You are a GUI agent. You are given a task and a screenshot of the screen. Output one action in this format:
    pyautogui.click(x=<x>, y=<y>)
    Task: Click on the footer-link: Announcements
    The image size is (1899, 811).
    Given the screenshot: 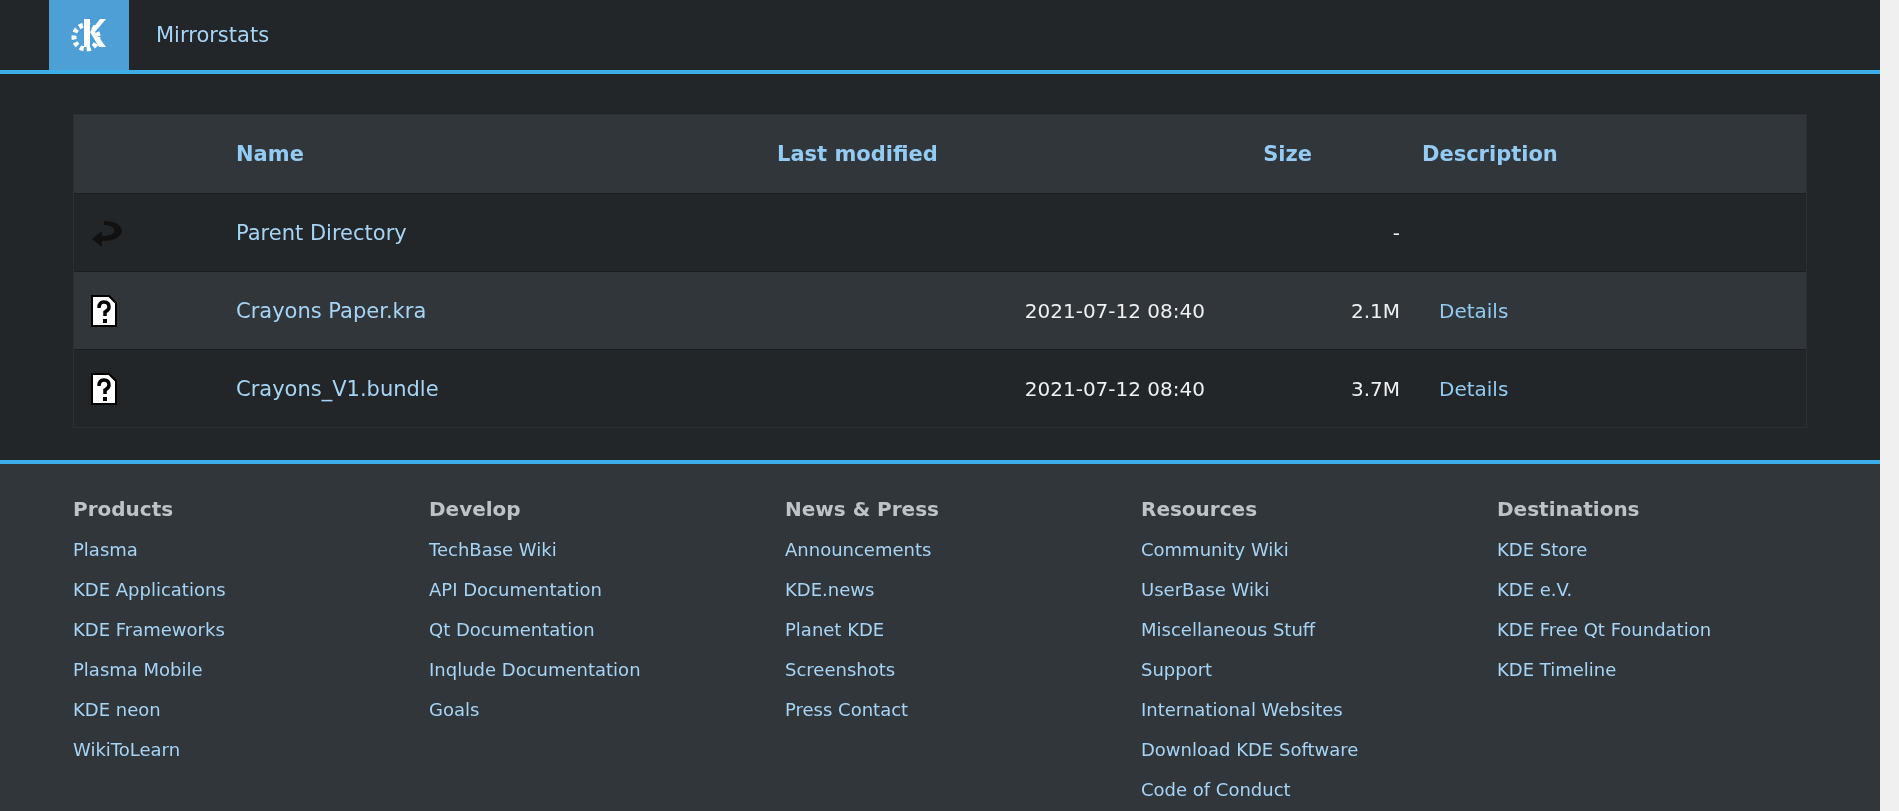 What is the action you would take?
    pyautogui.click(x=858, y=550)
    